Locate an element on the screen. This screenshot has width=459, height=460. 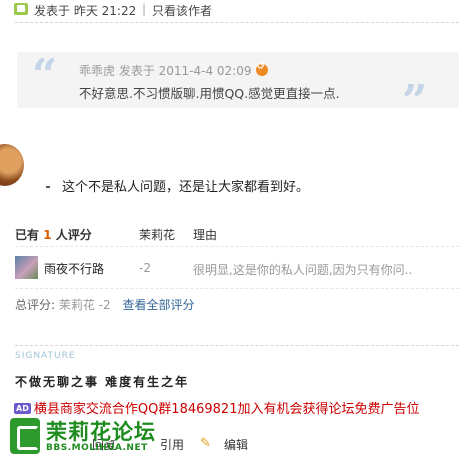
forum-watermark: 茉莉花论坛 BBS.MOLIHUA.NET is located at coordinates (85, 437).